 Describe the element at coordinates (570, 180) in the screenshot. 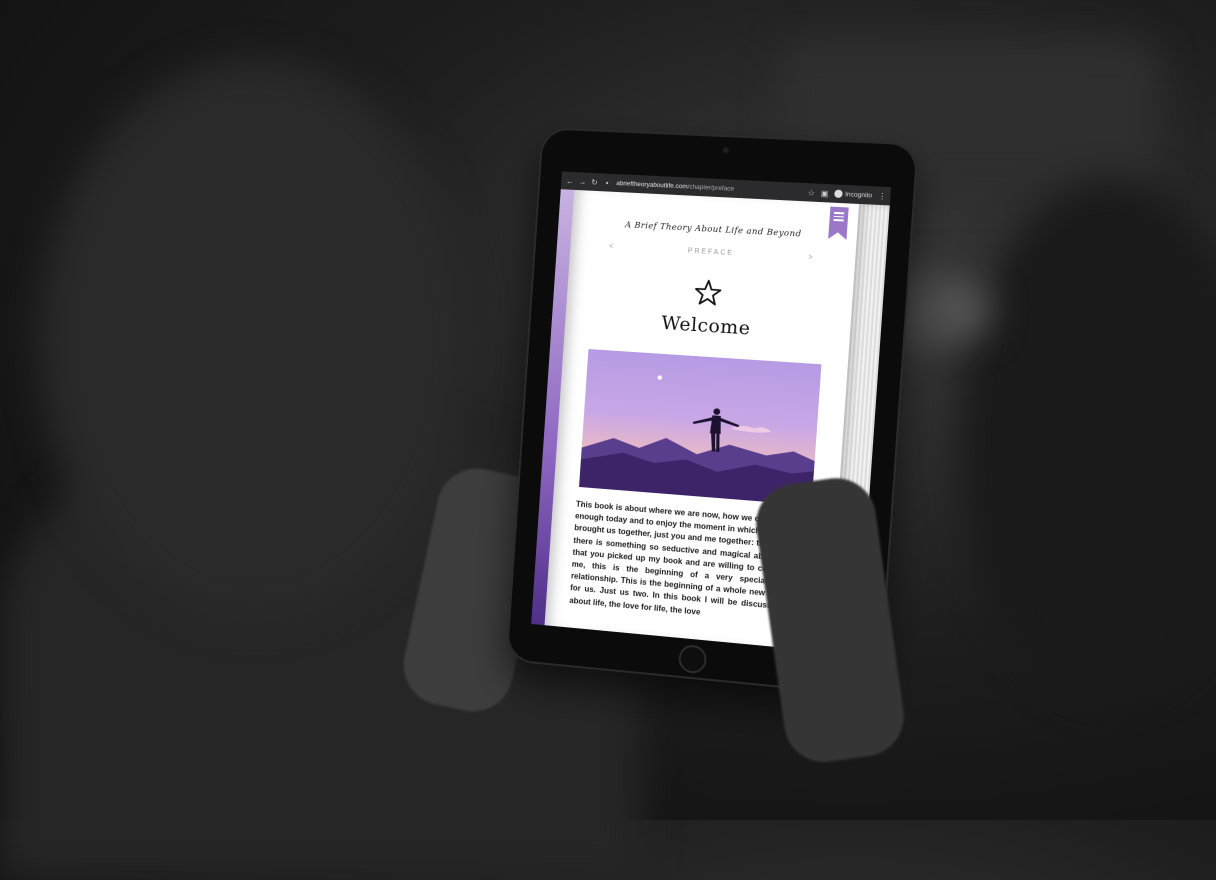

I see `back-arrow-icon: ←` at that location.